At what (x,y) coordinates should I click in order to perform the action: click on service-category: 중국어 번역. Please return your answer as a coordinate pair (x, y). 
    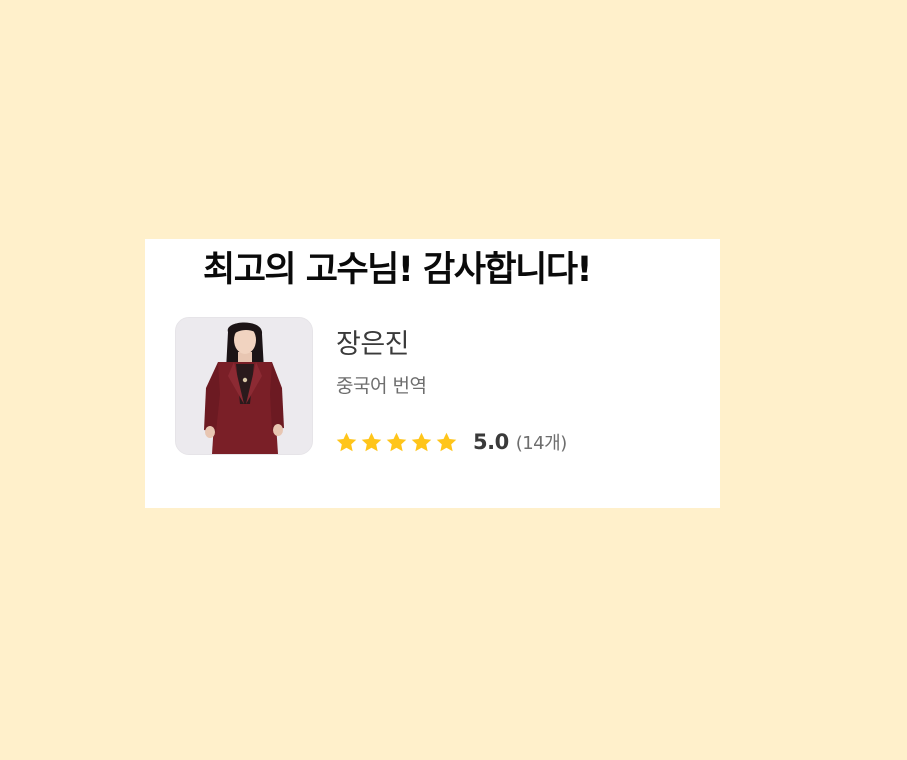
    Looking at the image, I should click on (381, 386).